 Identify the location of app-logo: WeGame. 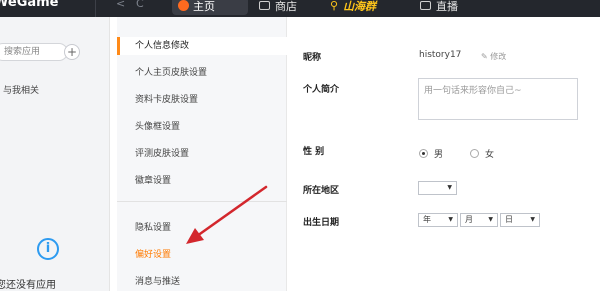
(29, 5).